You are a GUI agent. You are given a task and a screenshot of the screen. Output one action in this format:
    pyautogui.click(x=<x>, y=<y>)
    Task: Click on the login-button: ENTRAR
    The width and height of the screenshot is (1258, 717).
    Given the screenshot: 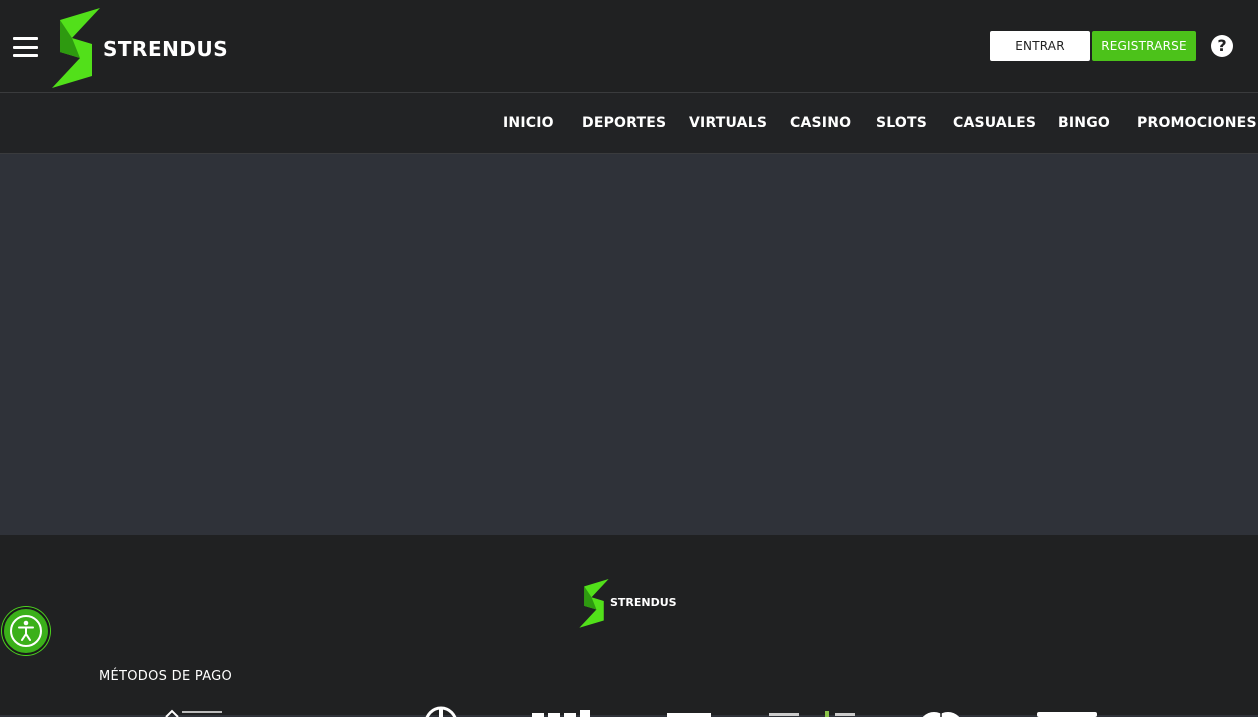 What is the action you would take?
    pyautogui.click(x=1040, y=46)
    